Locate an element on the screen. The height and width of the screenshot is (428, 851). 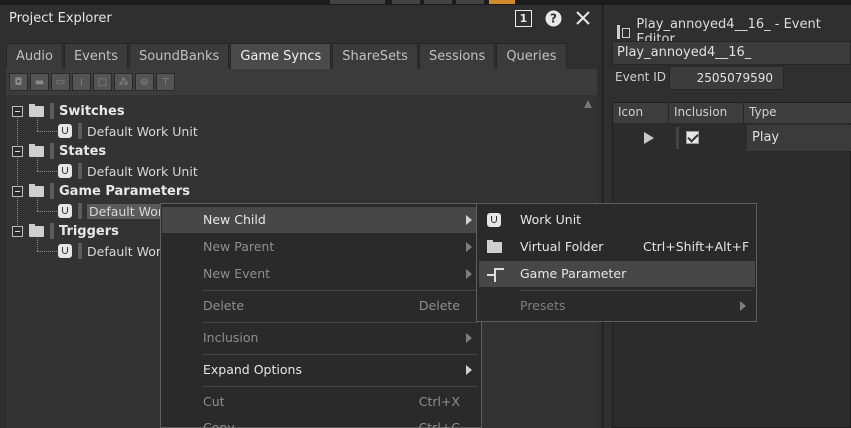
action-type-cell: Play is located at coordinates (799, 138).